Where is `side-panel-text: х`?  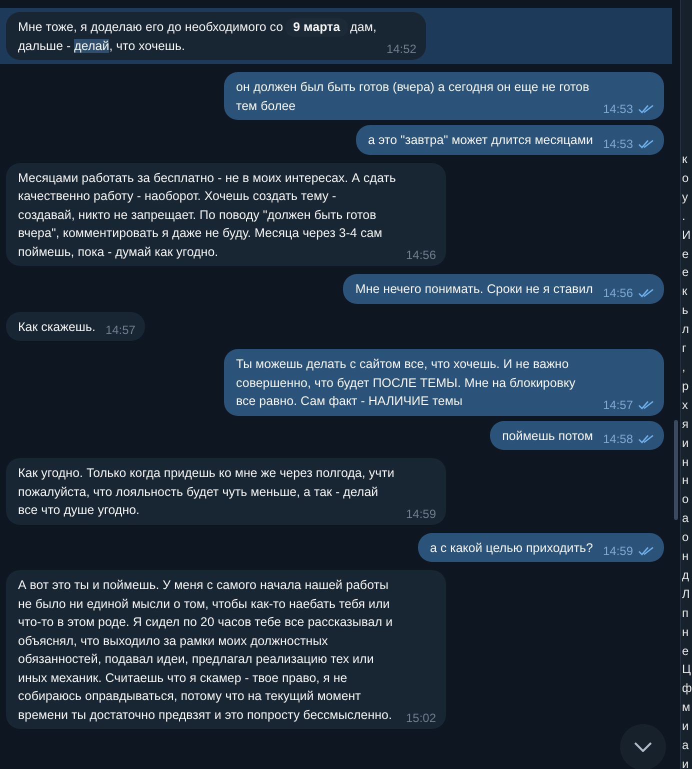
side-panel-text: х is located at coordinates (685, 405).